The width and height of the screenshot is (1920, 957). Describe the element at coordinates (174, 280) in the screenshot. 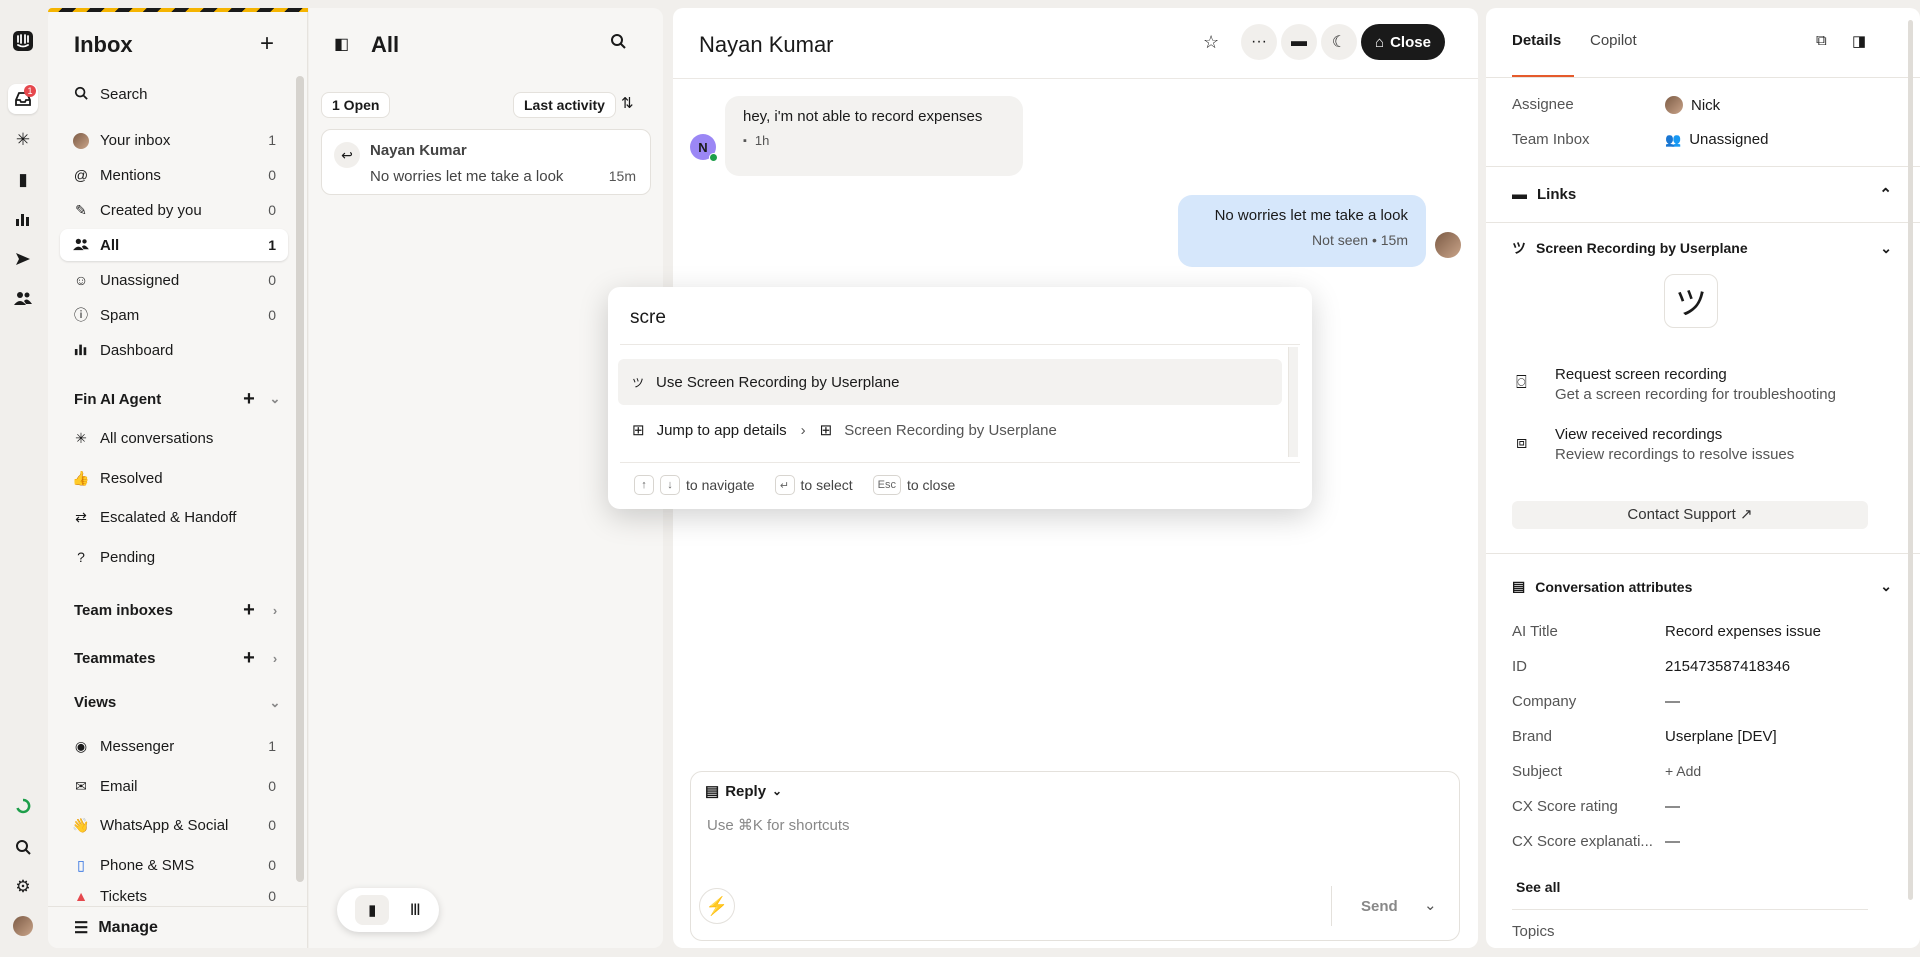

I see `nav-item-unassigned: ☺ Unassigned 0` at that location.